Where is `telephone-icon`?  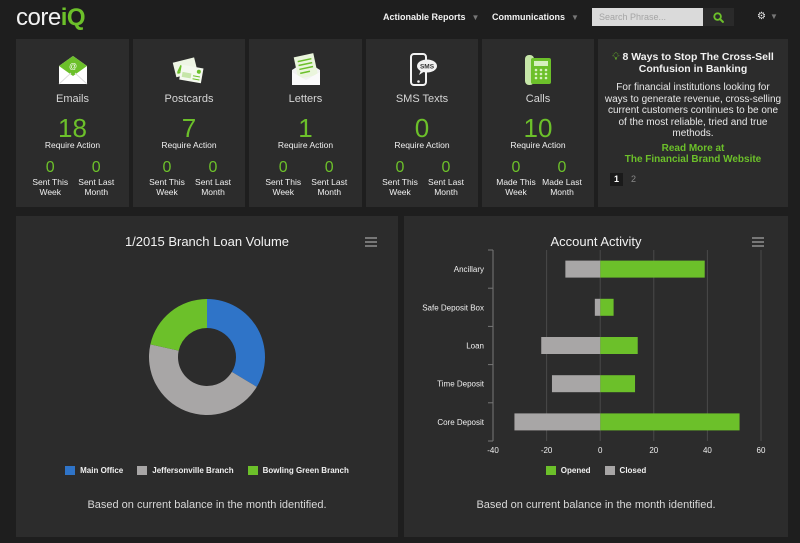
telephone-icon is located at coordinates (538, 70).